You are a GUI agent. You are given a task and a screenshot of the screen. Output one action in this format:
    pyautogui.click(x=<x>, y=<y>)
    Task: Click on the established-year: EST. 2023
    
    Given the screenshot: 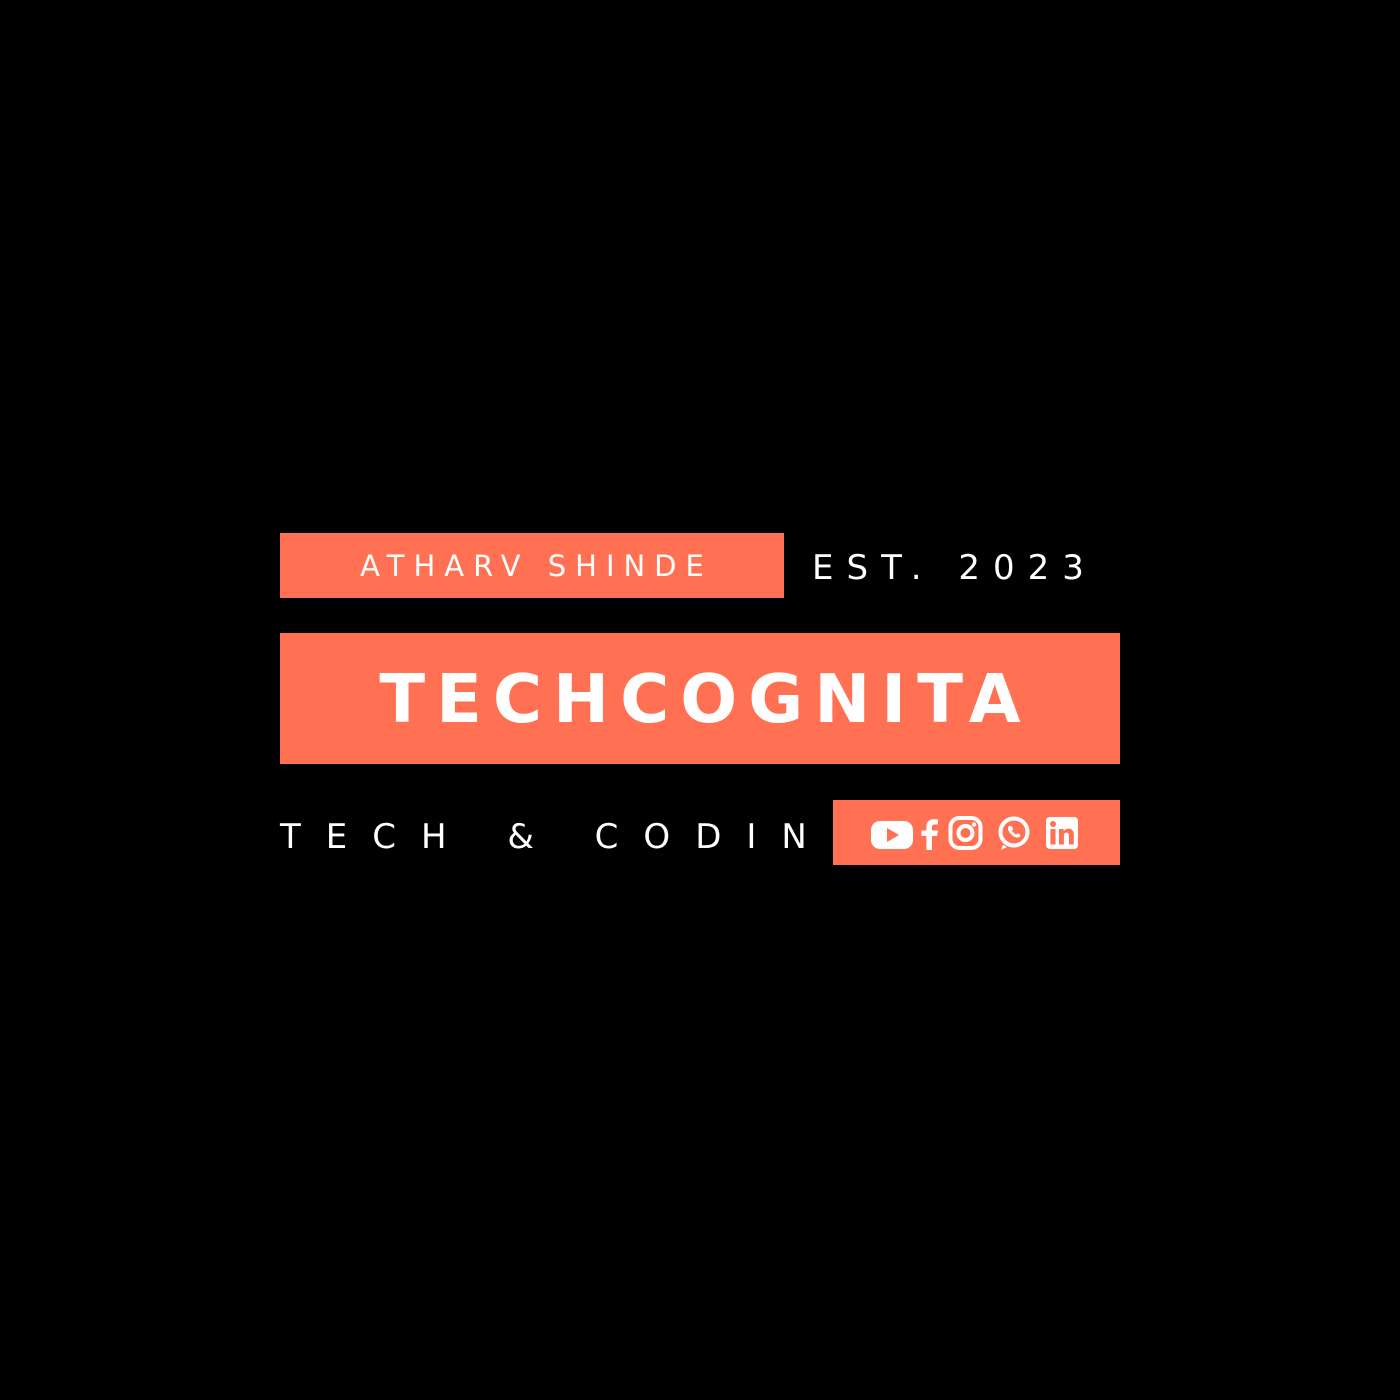 What is the action you would take?
    pyautogui.click(x=954, y=568)
    